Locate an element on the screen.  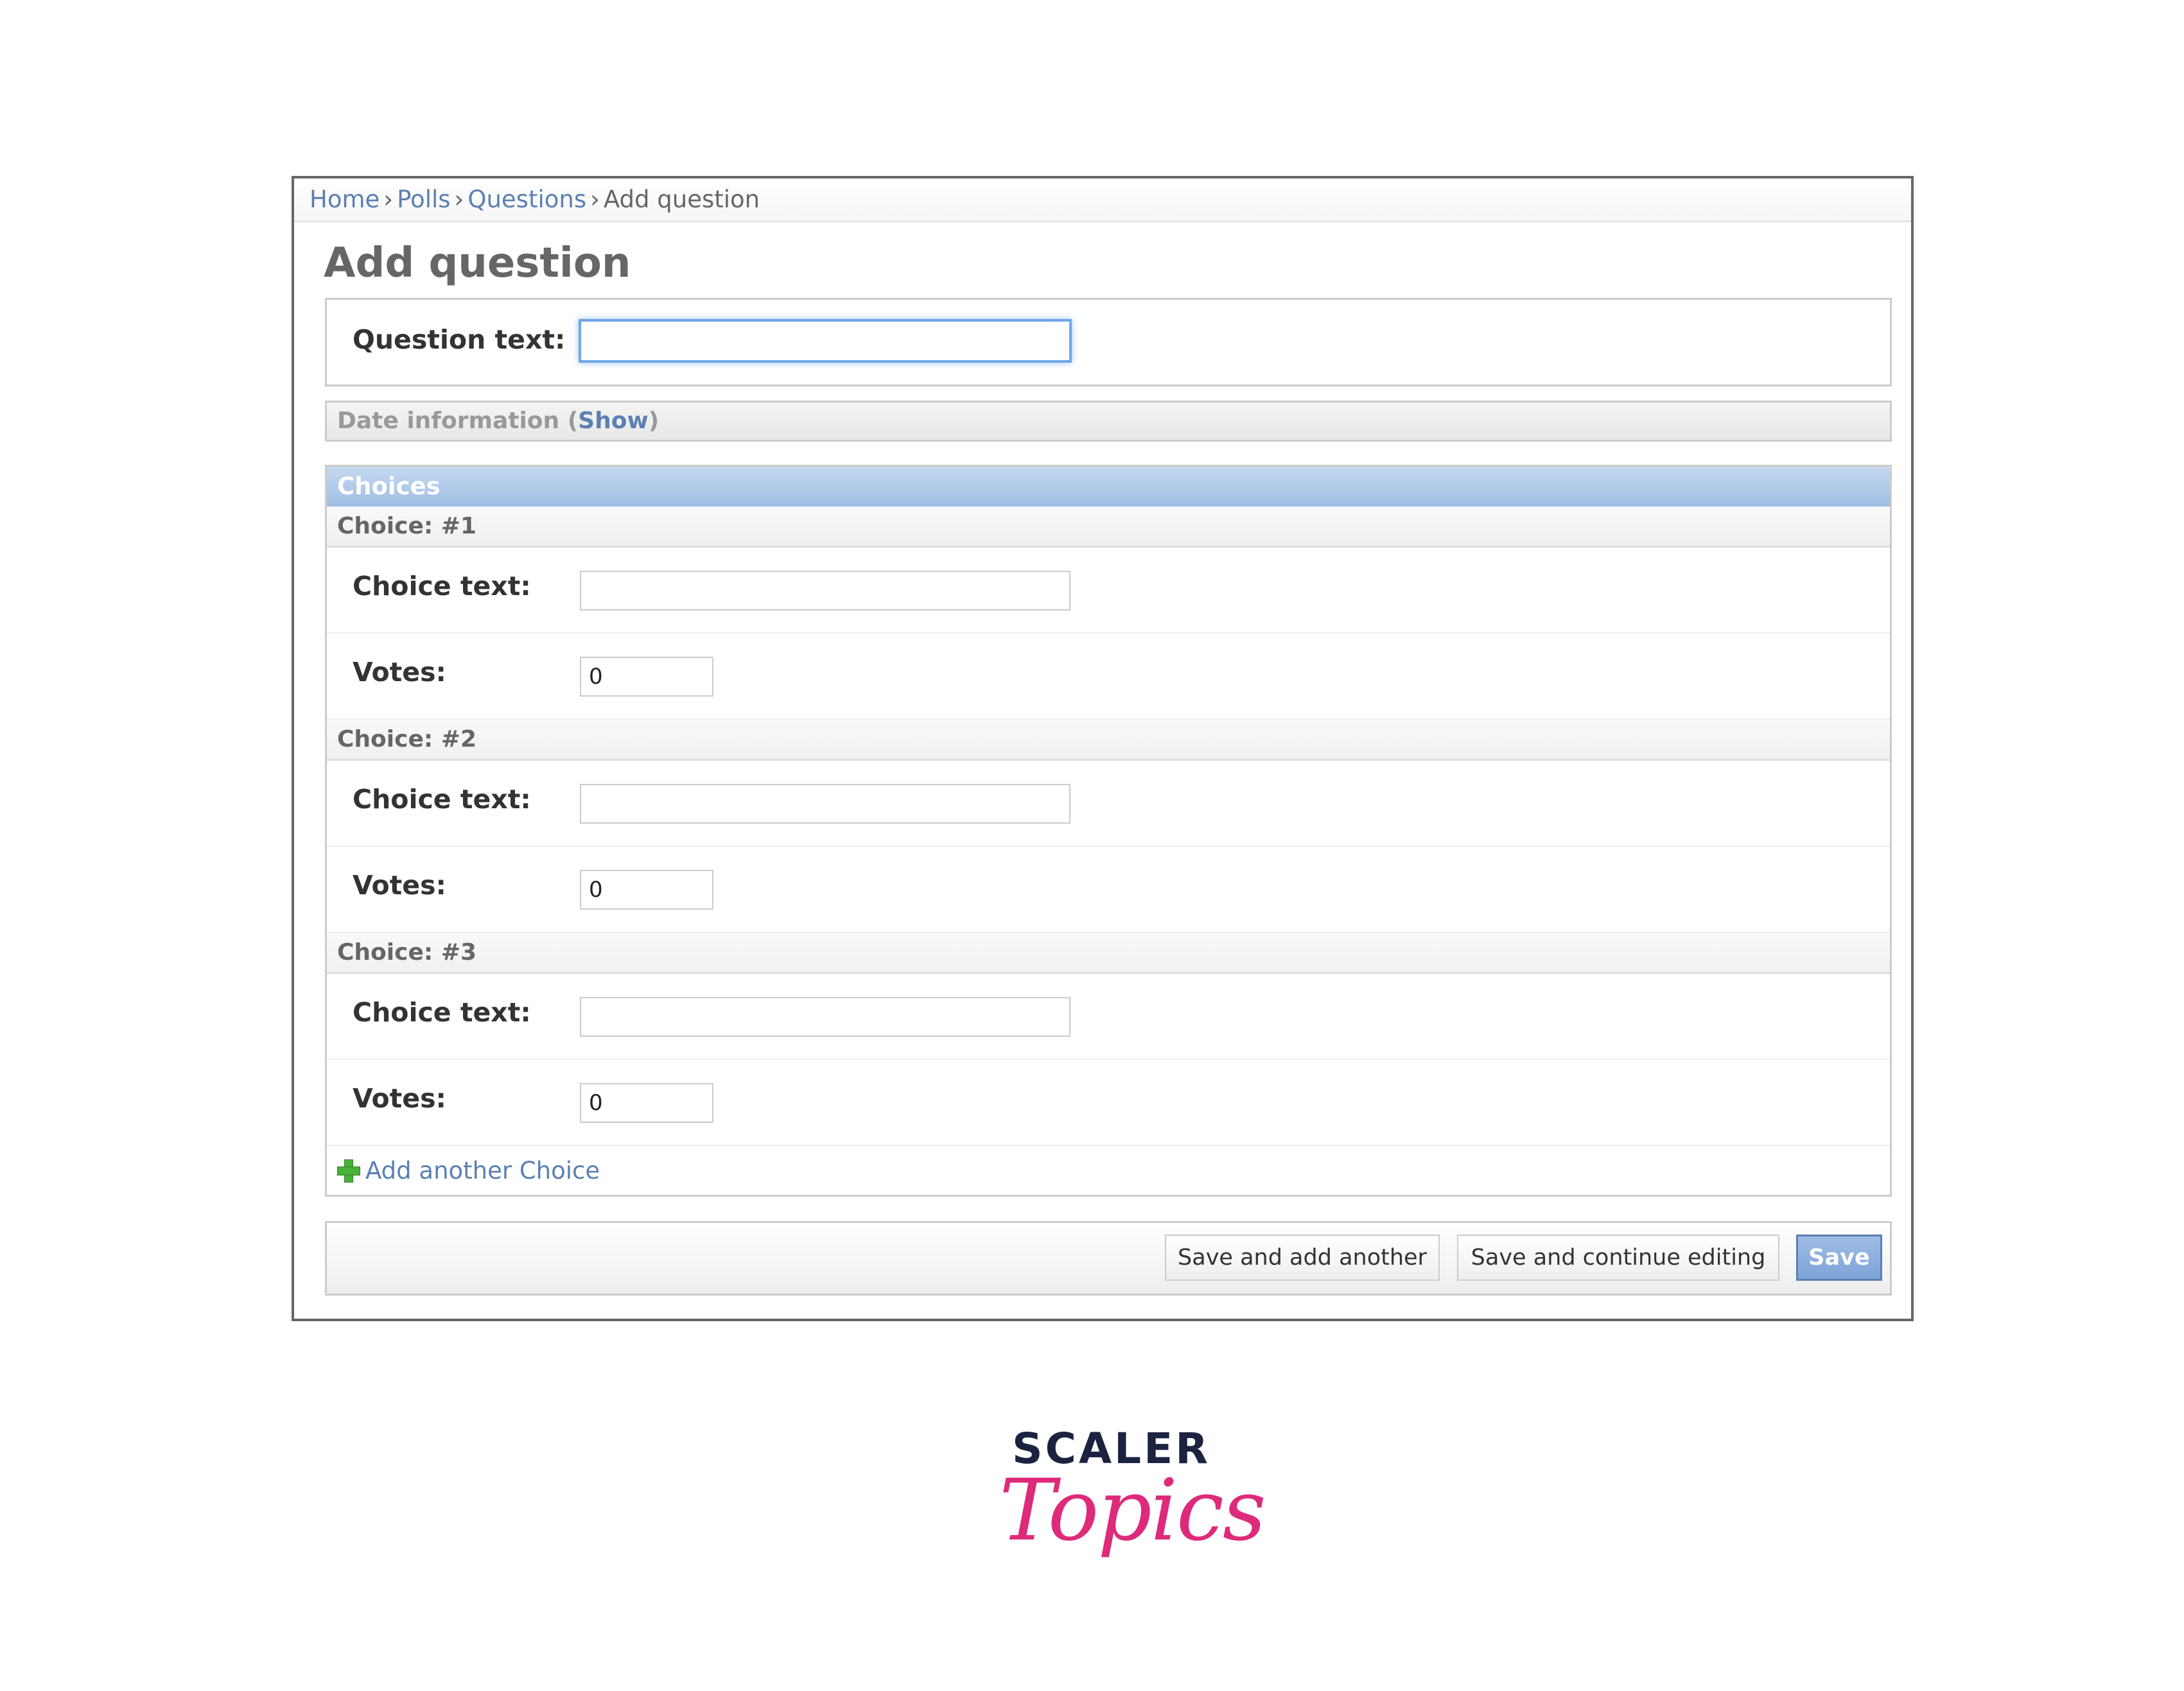
date-information-label: Date information is located at coordinates (449, 421).